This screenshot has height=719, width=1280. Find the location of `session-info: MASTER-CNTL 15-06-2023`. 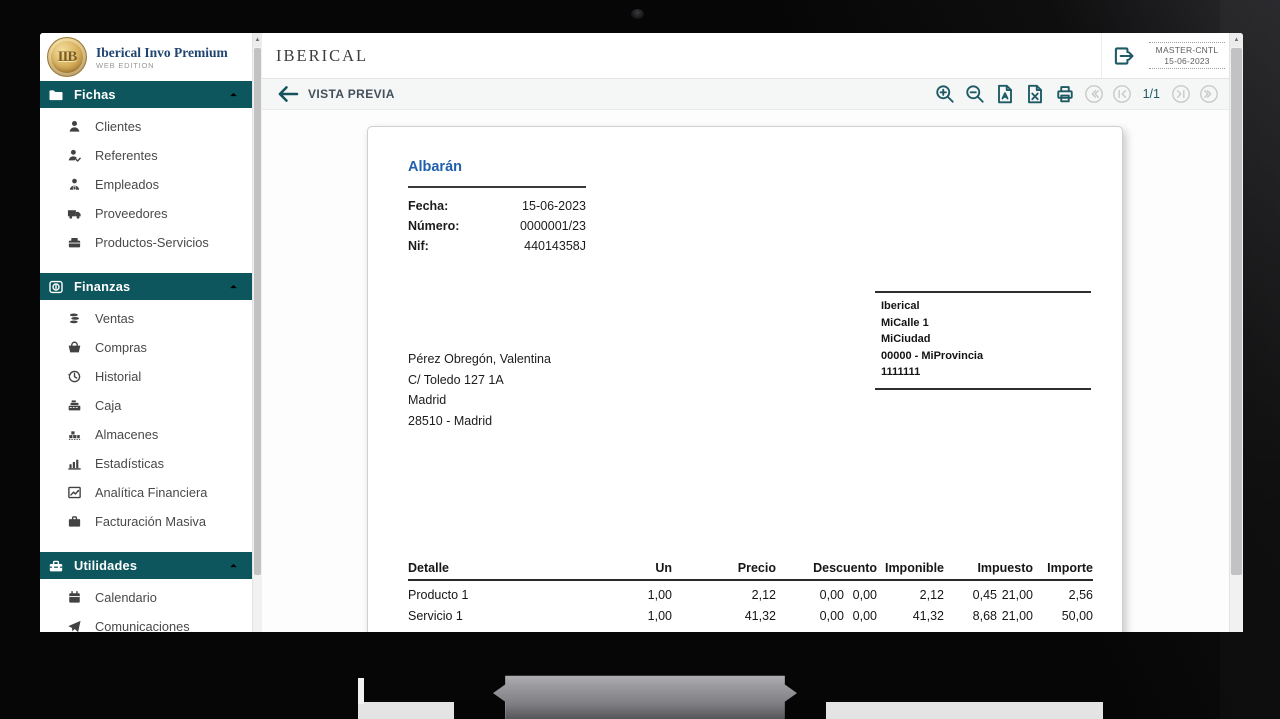

session-info: MASTER-CNTL 15-06-2023 is located at coordinates (1187, 55).